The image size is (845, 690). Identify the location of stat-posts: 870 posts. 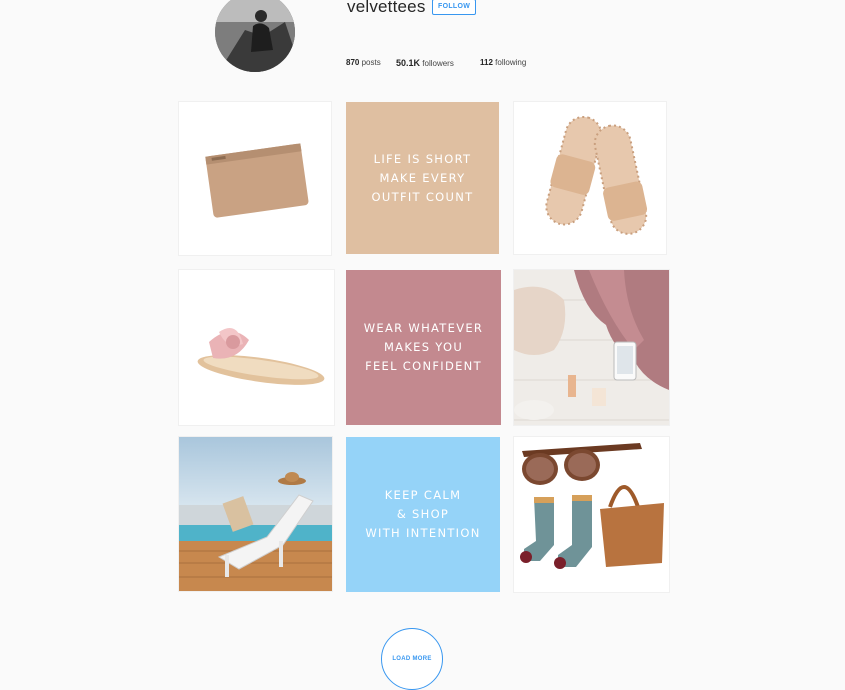
(363, 62).